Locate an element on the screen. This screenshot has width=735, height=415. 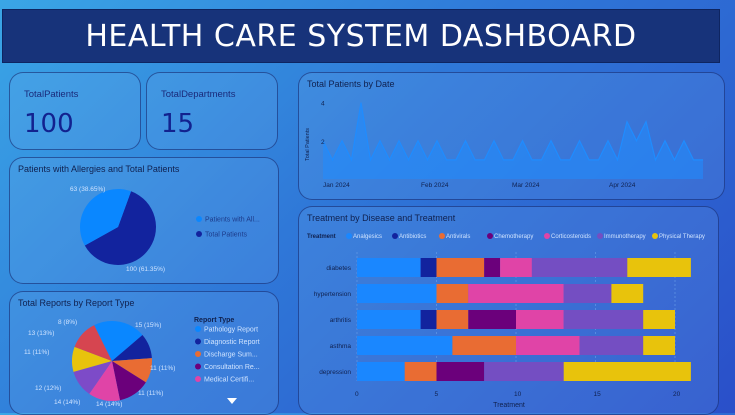
x-tick-label: 0 is located at coordinates (357, 394).